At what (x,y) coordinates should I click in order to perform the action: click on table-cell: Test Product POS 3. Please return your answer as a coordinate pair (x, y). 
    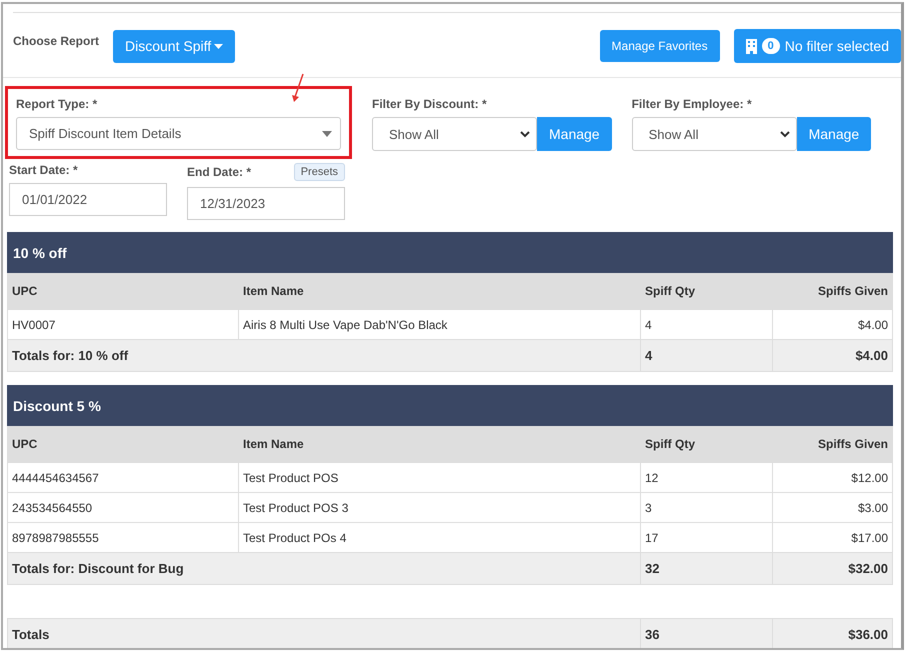
    Looking at the image, I should click on (440, 507).